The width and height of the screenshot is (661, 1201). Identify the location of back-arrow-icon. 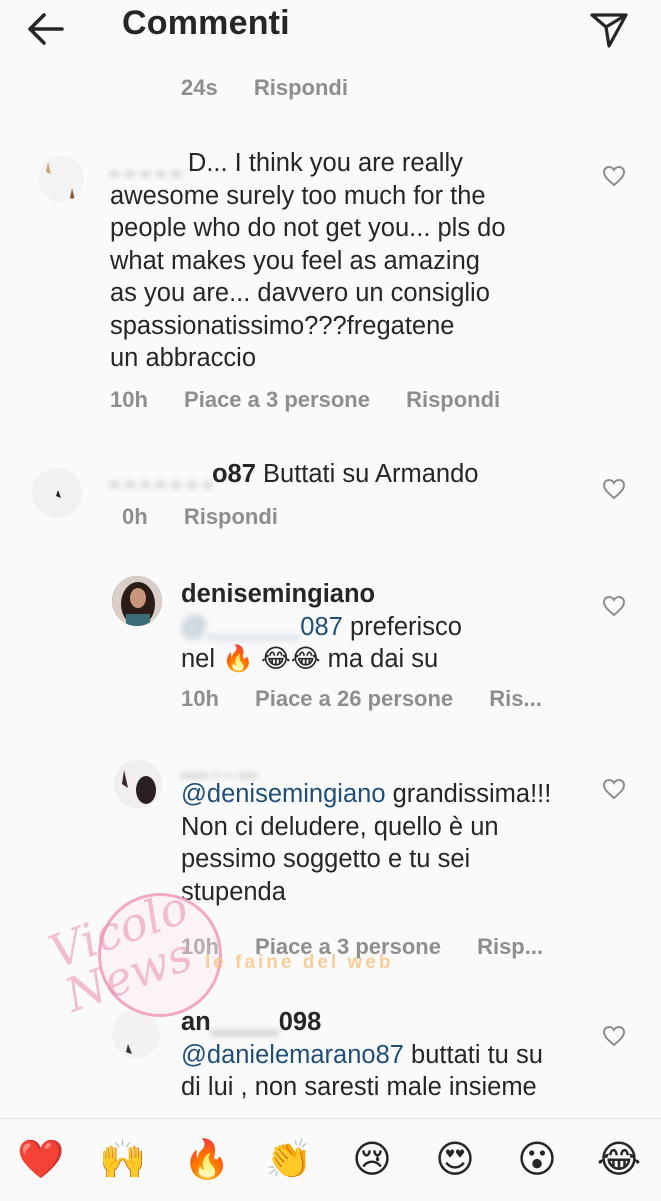
(45, 29).